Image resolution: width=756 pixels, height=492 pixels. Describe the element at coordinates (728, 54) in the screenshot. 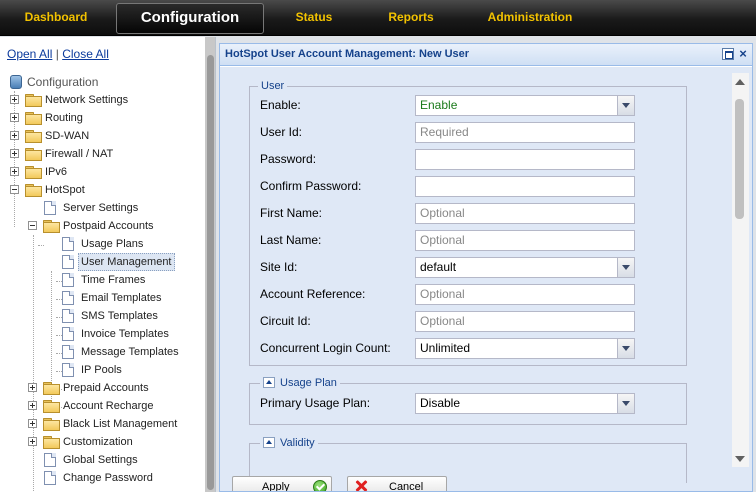

I see `maximize-icon` at that location.